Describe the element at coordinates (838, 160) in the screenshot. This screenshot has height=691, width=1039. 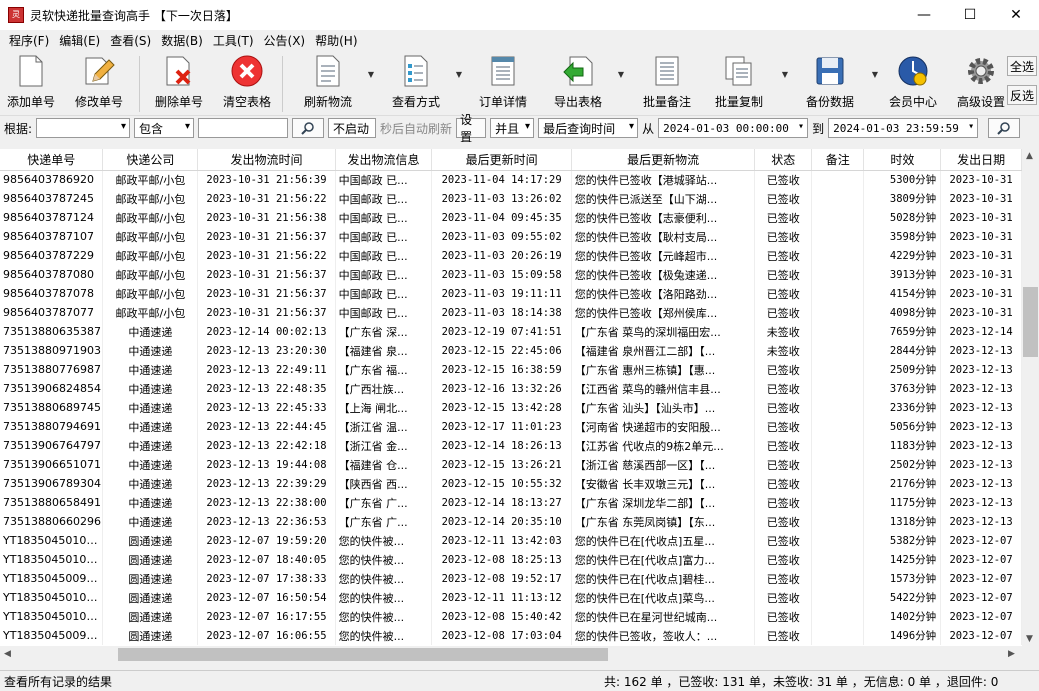
I see `column-header: 备注` at that location.